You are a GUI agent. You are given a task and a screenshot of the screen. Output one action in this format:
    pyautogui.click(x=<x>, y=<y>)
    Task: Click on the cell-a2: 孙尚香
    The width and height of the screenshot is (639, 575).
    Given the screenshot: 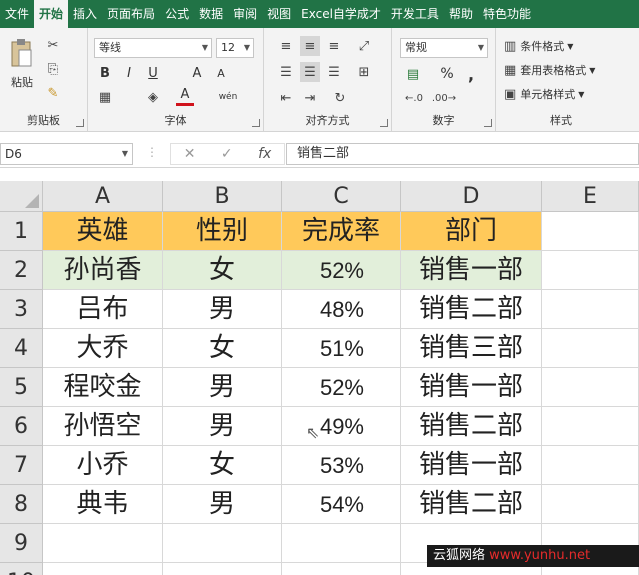 What is the action you would take?
    pyautogui.click(x=103, y=270)
    